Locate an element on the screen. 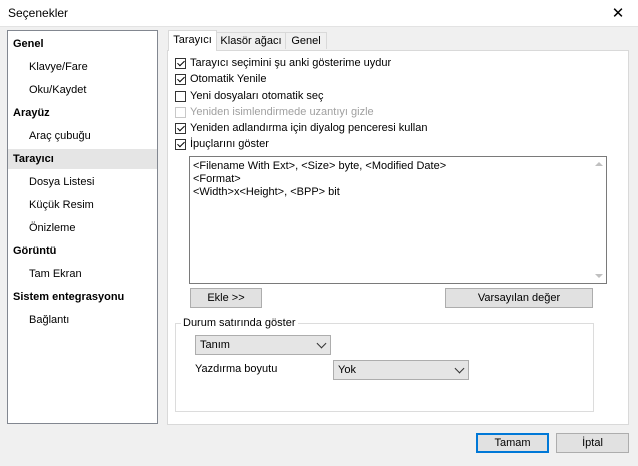 The image size is (638, 466). option-hide-extension: Yeniden isimlendirmede uzantıyı gizle is located at coordinates (274, 112).